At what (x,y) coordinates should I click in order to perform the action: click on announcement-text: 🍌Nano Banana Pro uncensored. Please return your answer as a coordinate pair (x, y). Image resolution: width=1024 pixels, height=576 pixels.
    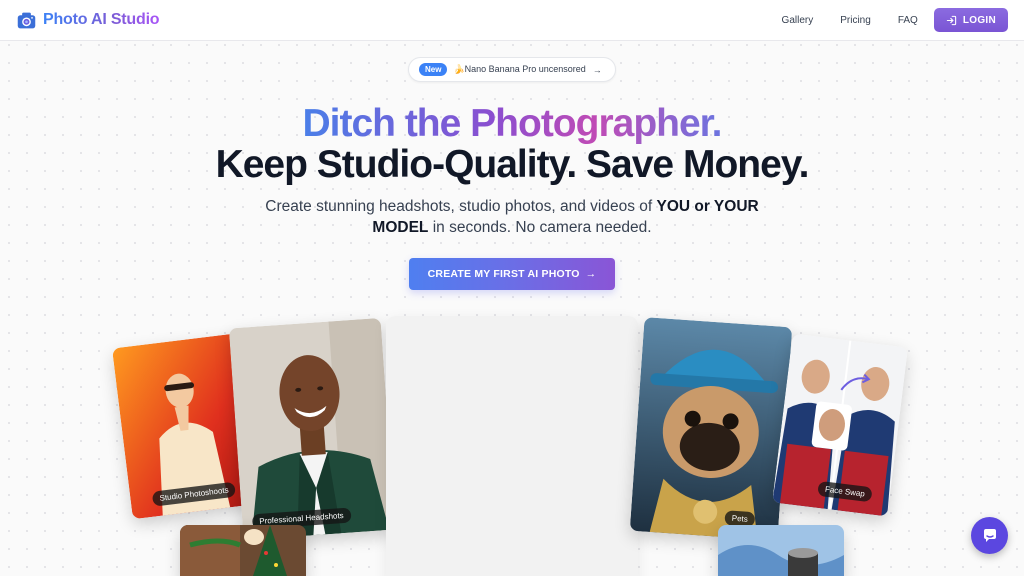
    Looking at the image, I should click on (519, 69).